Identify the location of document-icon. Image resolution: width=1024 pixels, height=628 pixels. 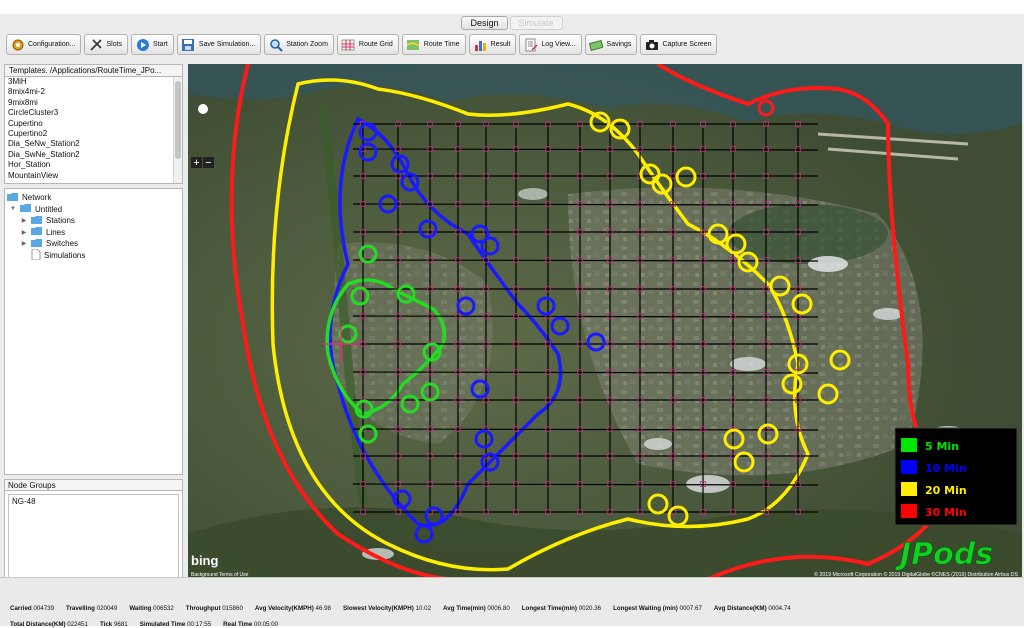
(36, 255).